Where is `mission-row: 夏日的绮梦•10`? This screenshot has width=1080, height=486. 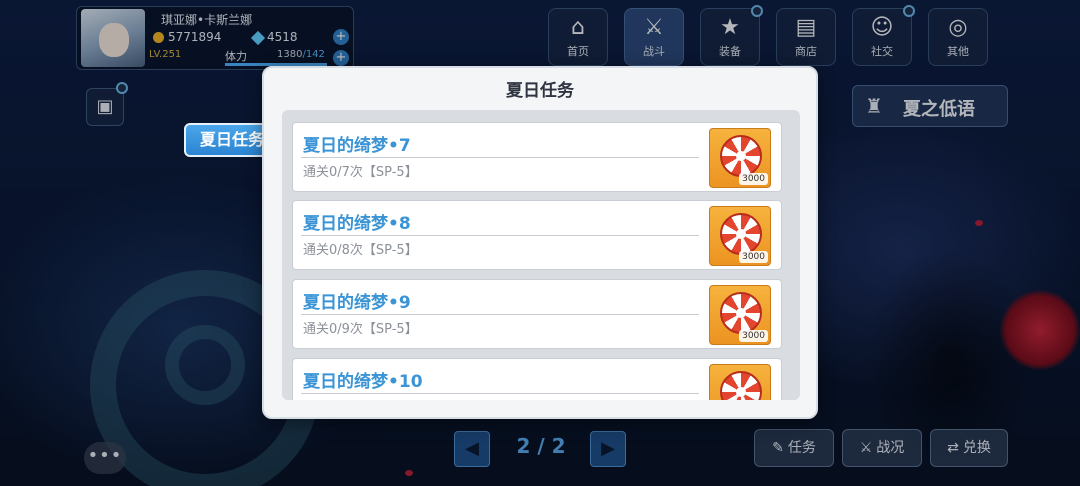
mission-row: 夏日的绮梦•10 is located at coordinates (537, 379).